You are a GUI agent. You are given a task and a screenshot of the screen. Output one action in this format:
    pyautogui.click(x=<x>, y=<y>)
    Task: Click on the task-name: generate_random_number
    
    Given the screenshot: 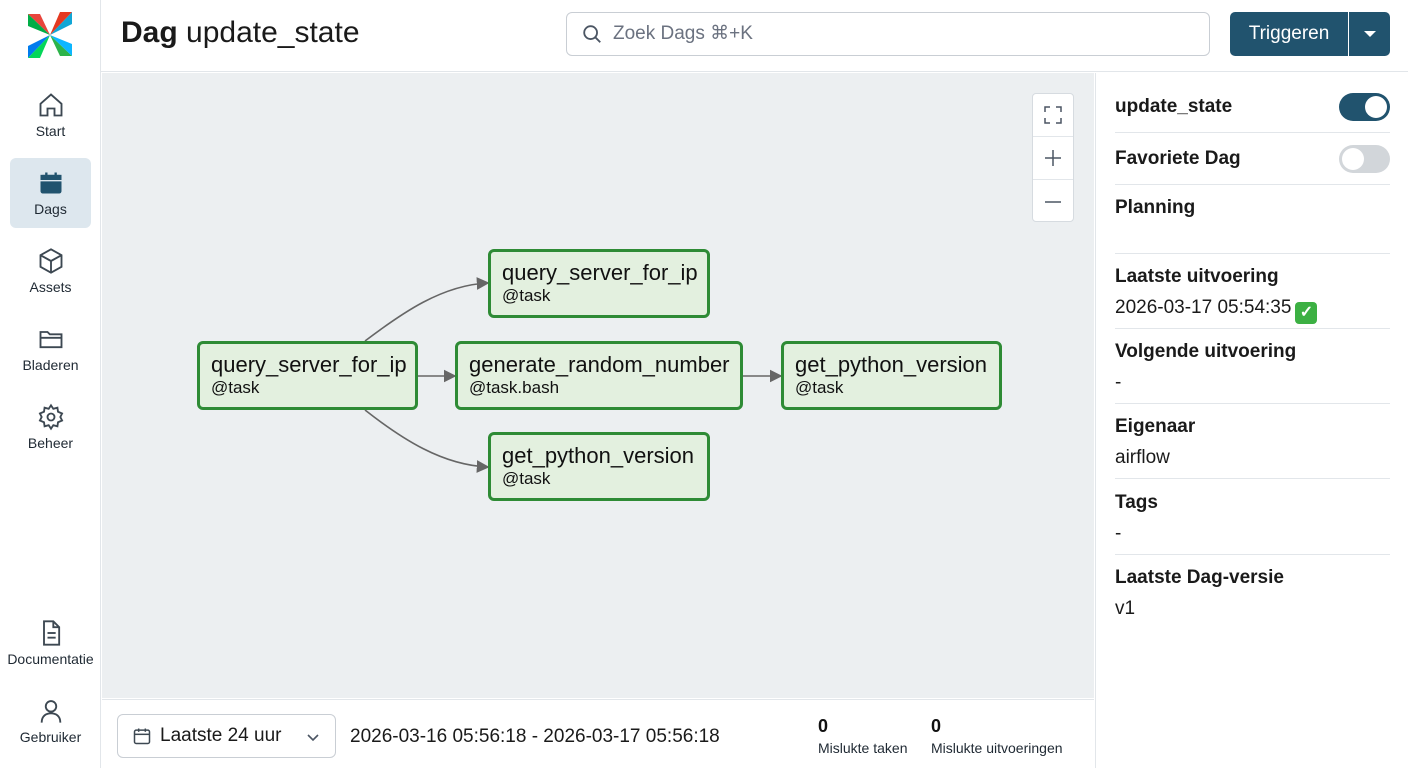 What is the action you would take?
    pyautogui.click(x=599, y=364)
    